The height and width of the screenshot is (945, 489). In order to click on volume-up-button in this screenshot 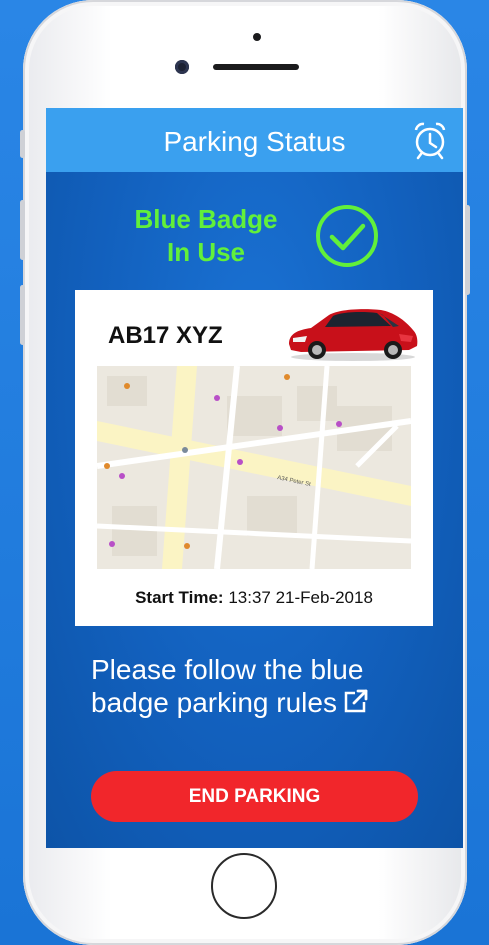, I will do `click(22, 230)`.